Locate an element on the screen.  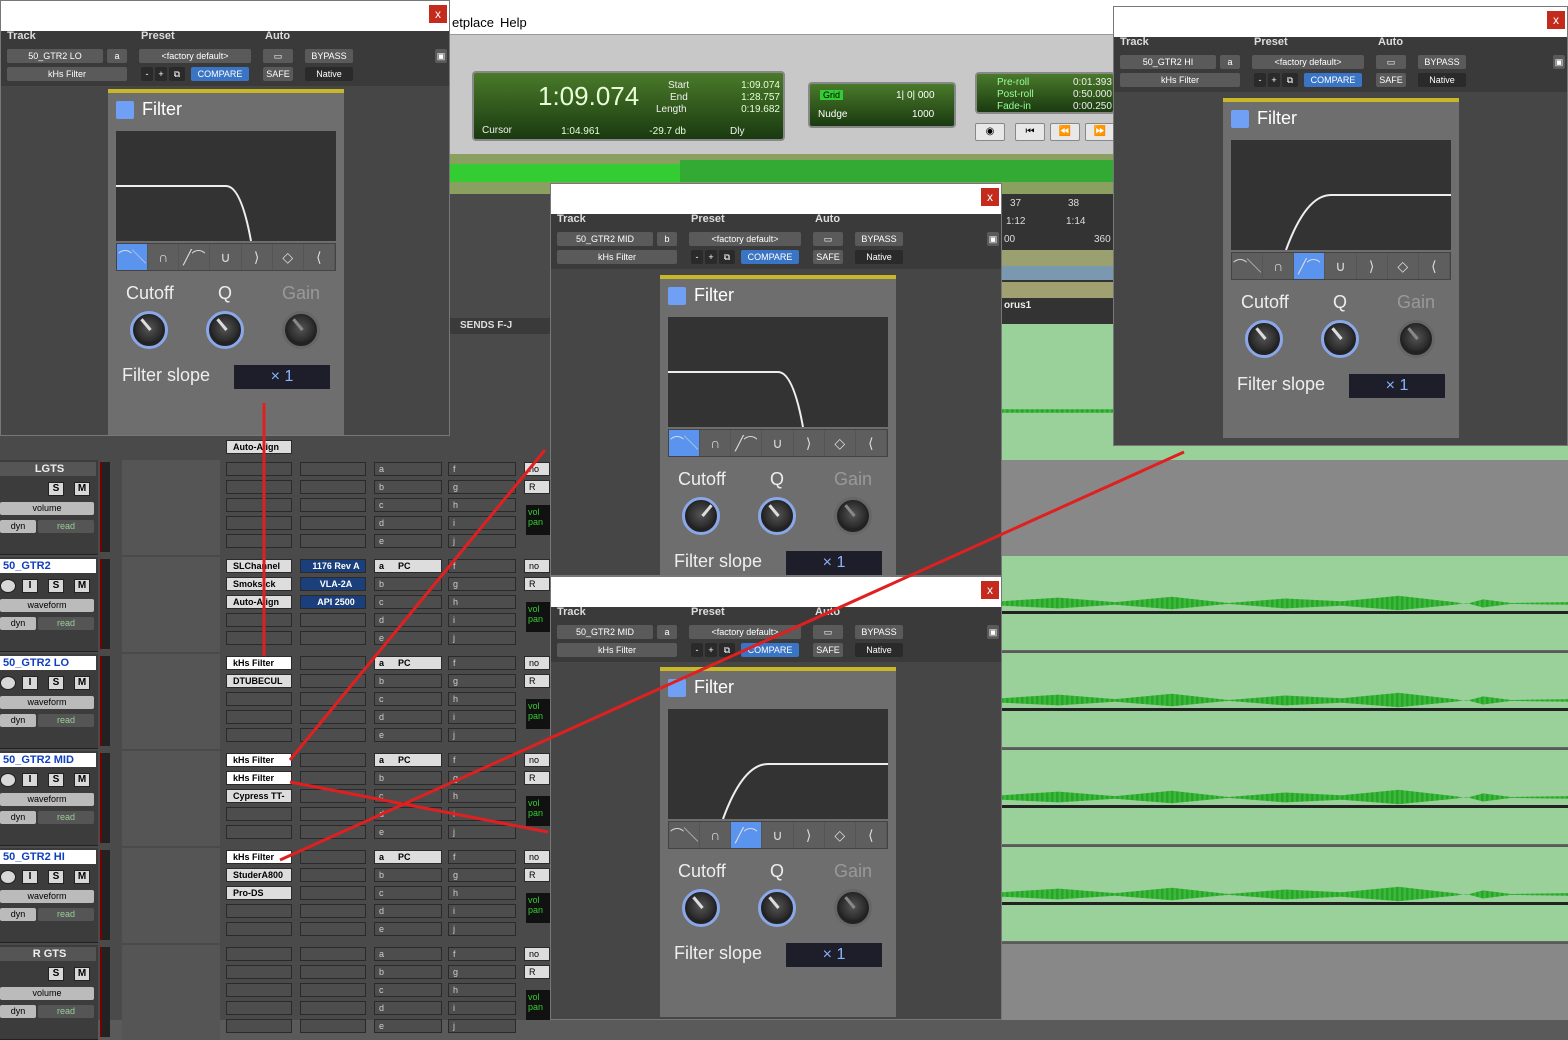
cutoff-knob is located at coordinates (1264, 339).